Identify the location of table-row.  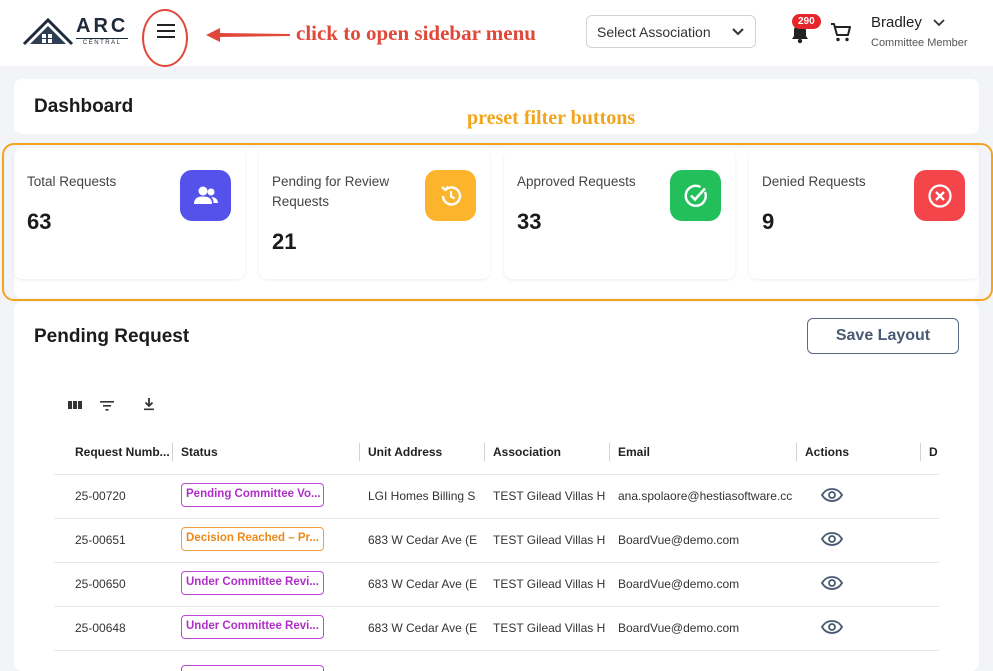
(496, 660).